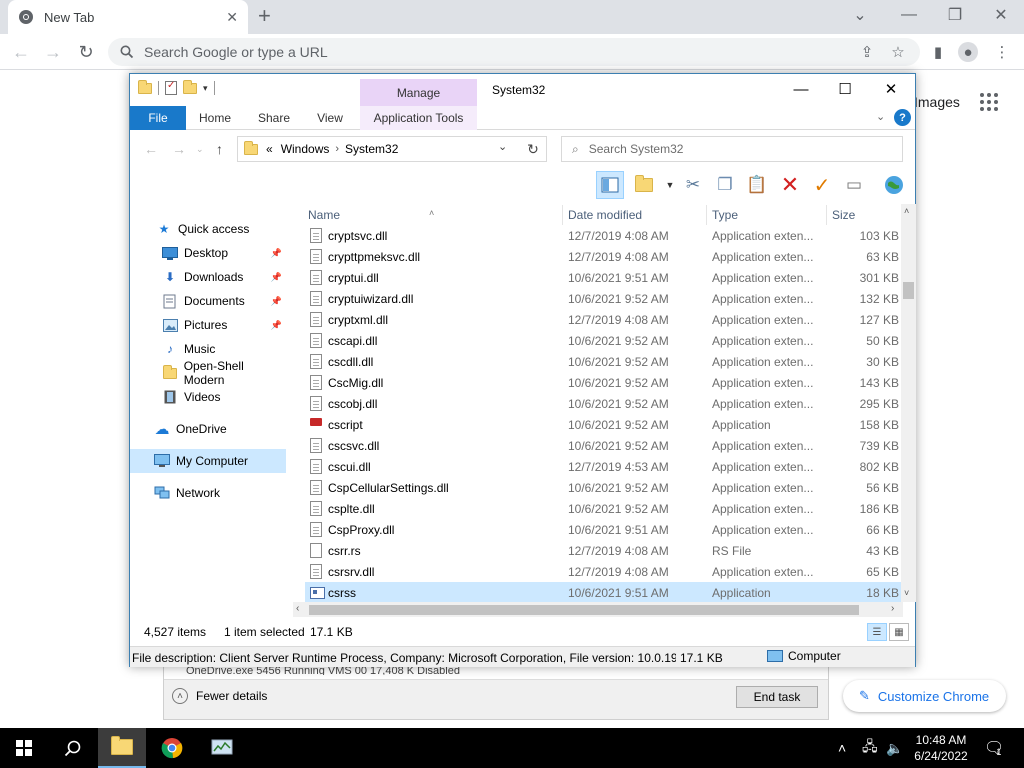 Image resolution: width=1024 pixels, height=768 pixels. Describe the element at coordinates (941, 748) in the screenshot. I see `clock: 10:48 AM 6/24/2022` at that location.